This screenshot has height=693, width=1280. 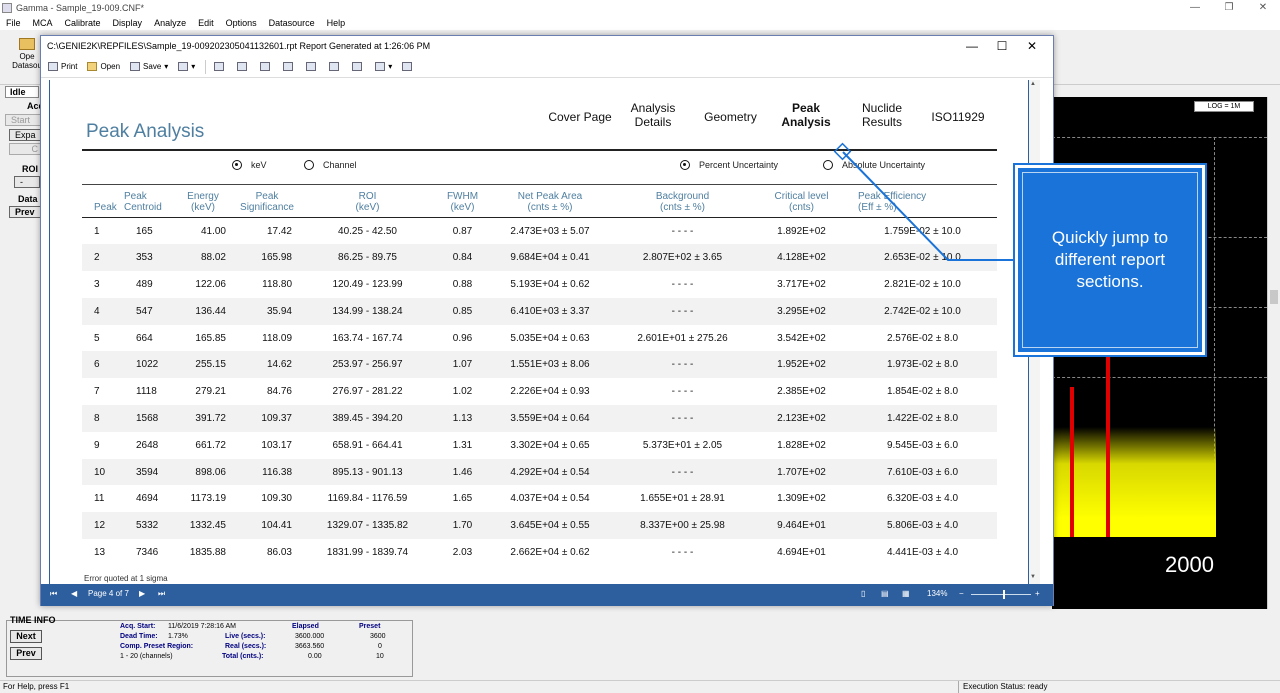 I want to click on roi-minus-button: -, so click(x=27, y=182).